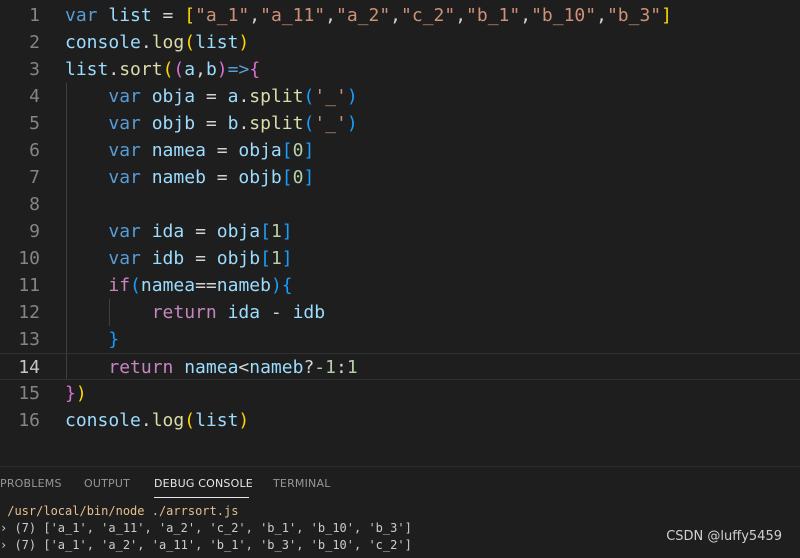 Image resolution: width=800 pixels, height=558 pixels. Describe the element at coordinates (34, 231) in the screenshot. I see `line-number: 9` at that location.